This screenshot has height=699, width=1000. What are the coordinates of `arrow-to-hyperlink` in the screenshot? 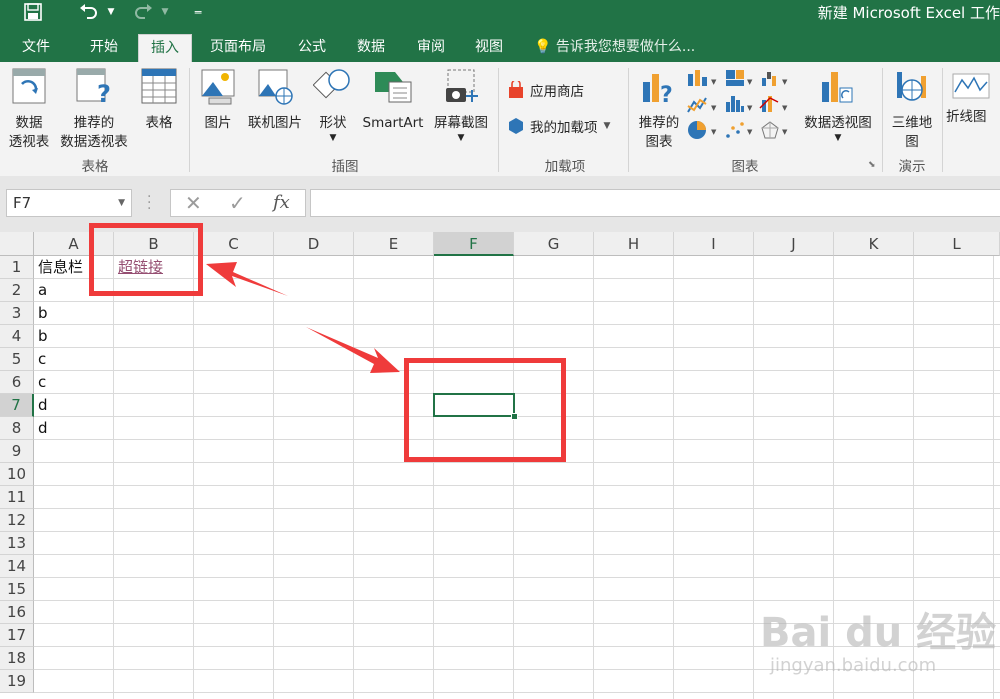 It's located at (247, 279).